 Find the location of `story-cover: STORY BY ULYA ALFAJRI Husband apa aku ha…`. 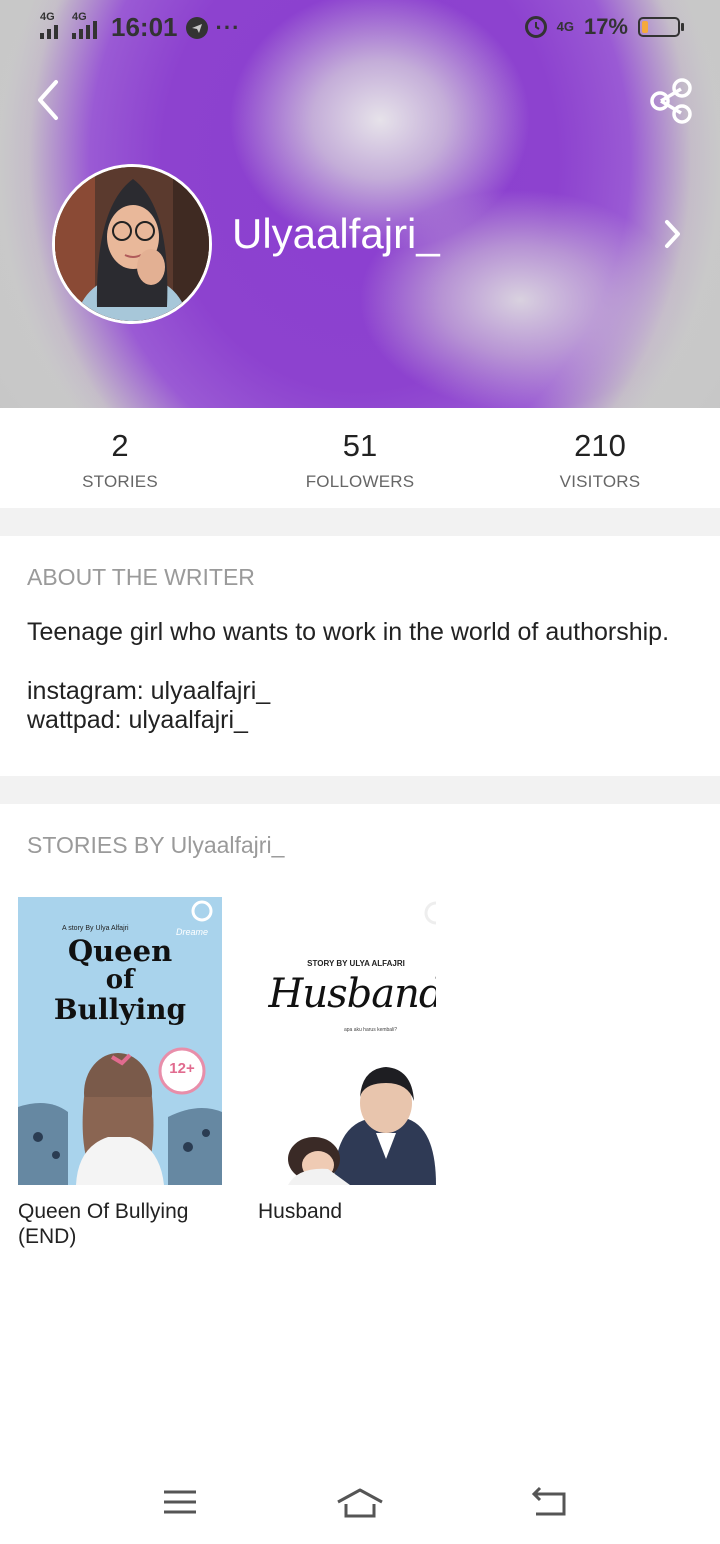

story-cover: STORY BY ULYA ALFAJRI Husband apa aku ha… is located at coordinates (347, 1041).